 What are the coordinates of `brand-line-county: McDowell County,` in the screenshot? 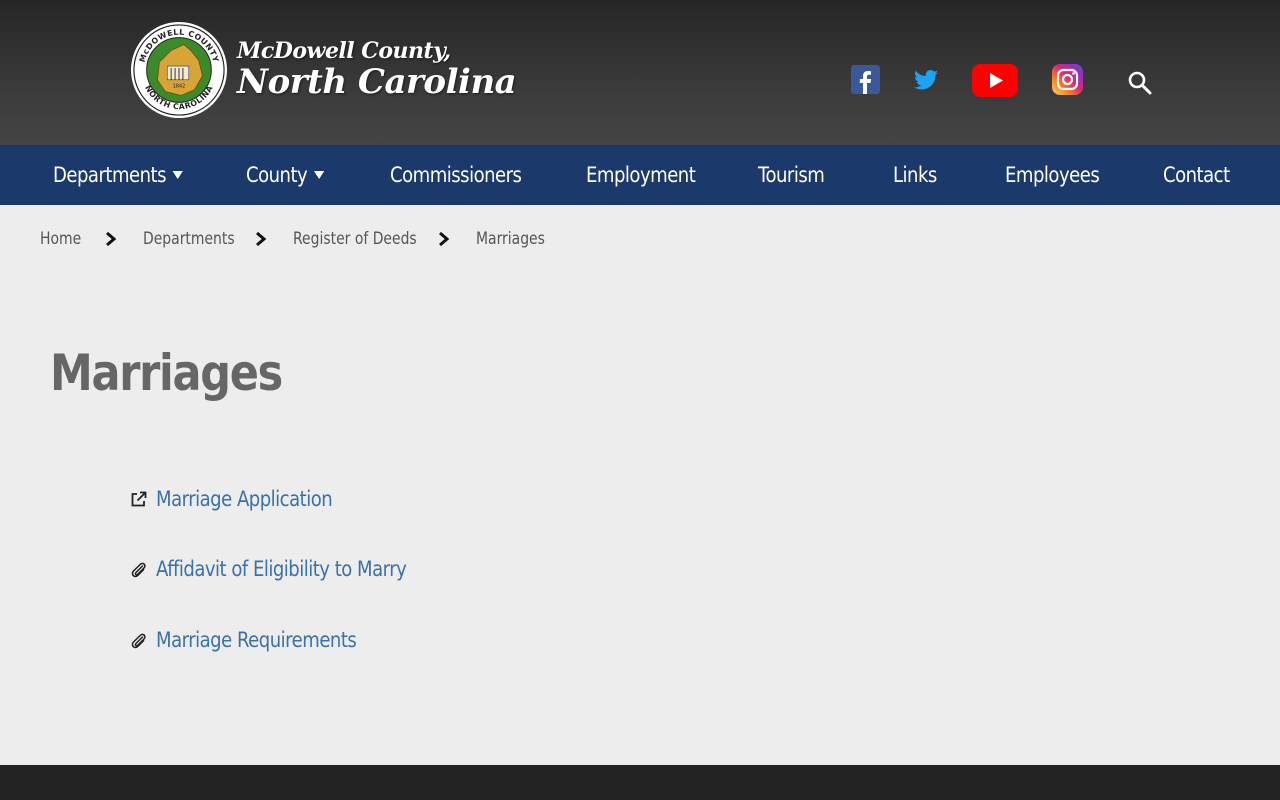 It's located at (344, 51).